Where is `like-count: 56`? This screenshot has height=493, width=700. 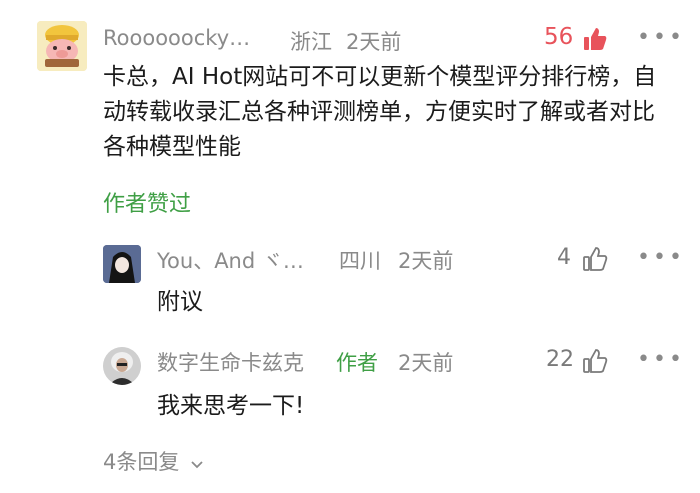 like-count: 56 is located at coordinates (559, 37).